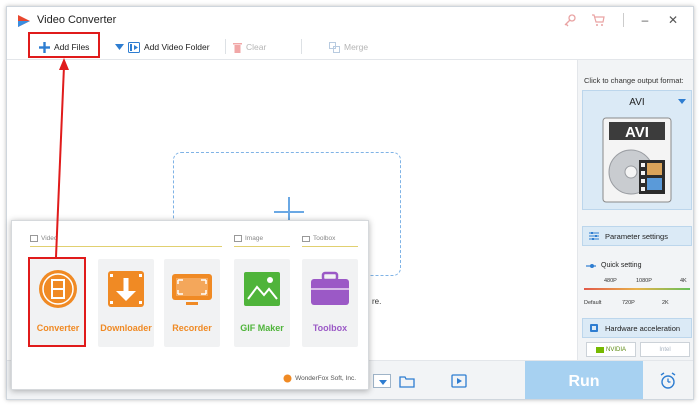 The image size is (700, 405). What do you see at coordinates (637, 132) in the screenshot?
I see `avi-icon-label: AVI` at bounding box center [637, 132].